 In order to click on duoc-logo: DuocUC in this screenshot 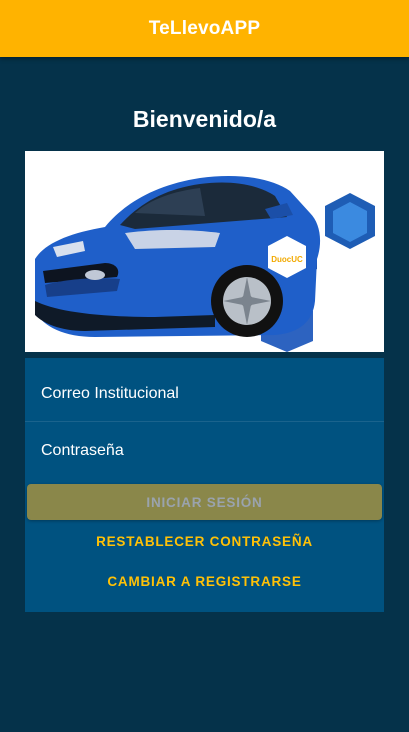, I will do `click(287, 259)`.